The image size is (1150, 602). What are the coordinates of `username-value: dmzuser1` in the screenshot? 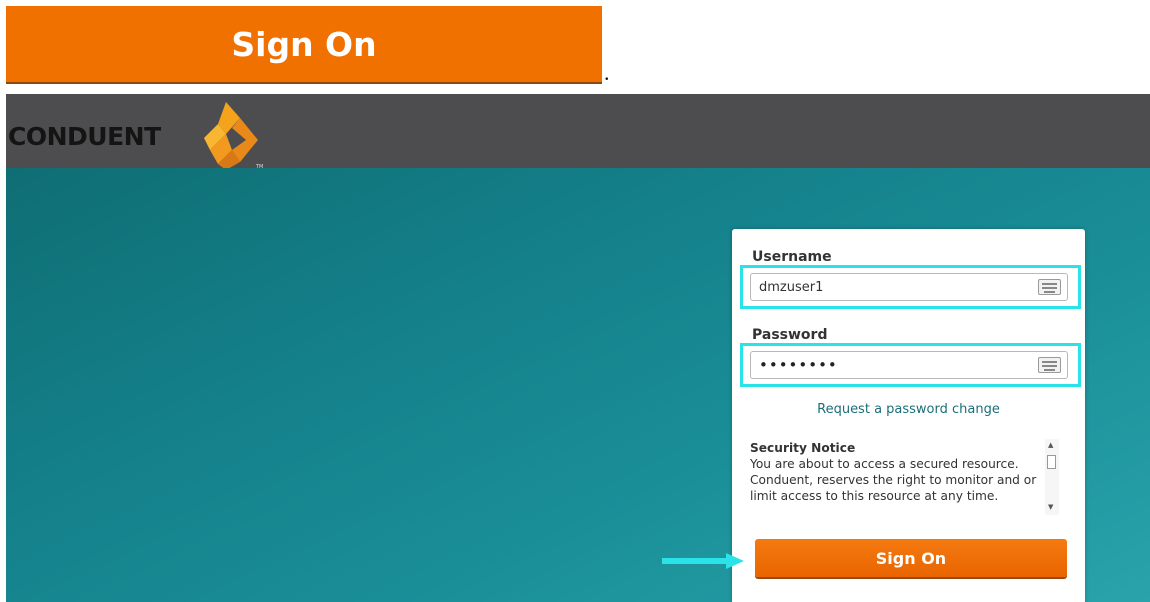 It's located at (791, 287).